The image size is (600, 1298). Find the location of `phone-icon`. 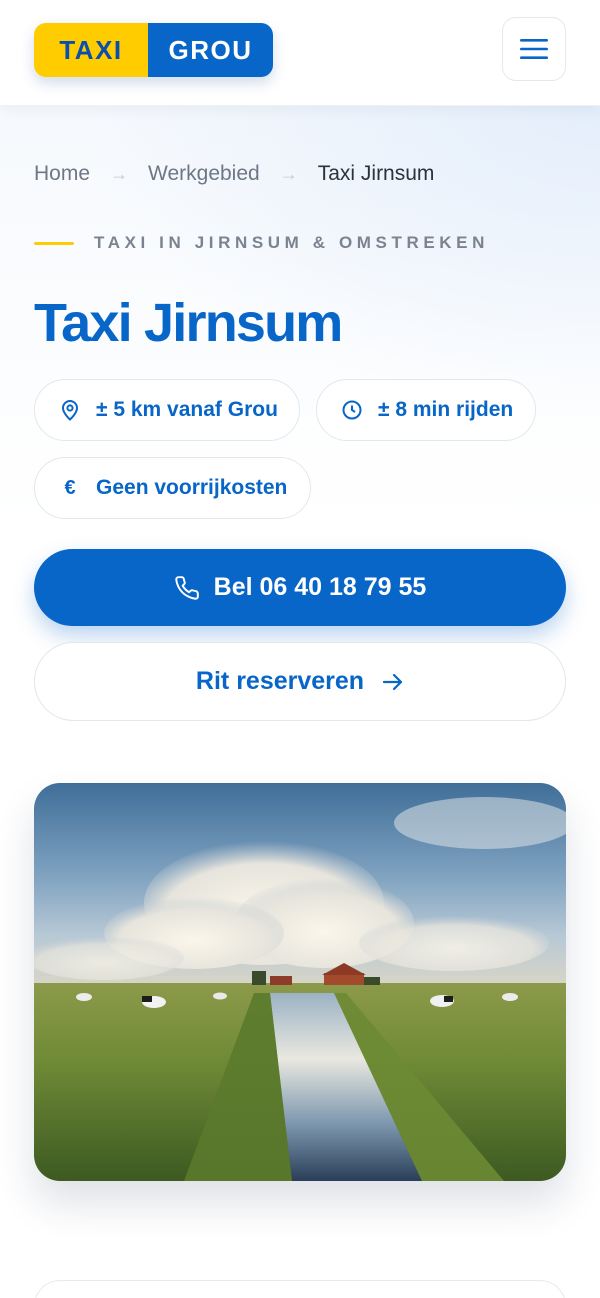

phone-icon is located at coordinates (187, 588).